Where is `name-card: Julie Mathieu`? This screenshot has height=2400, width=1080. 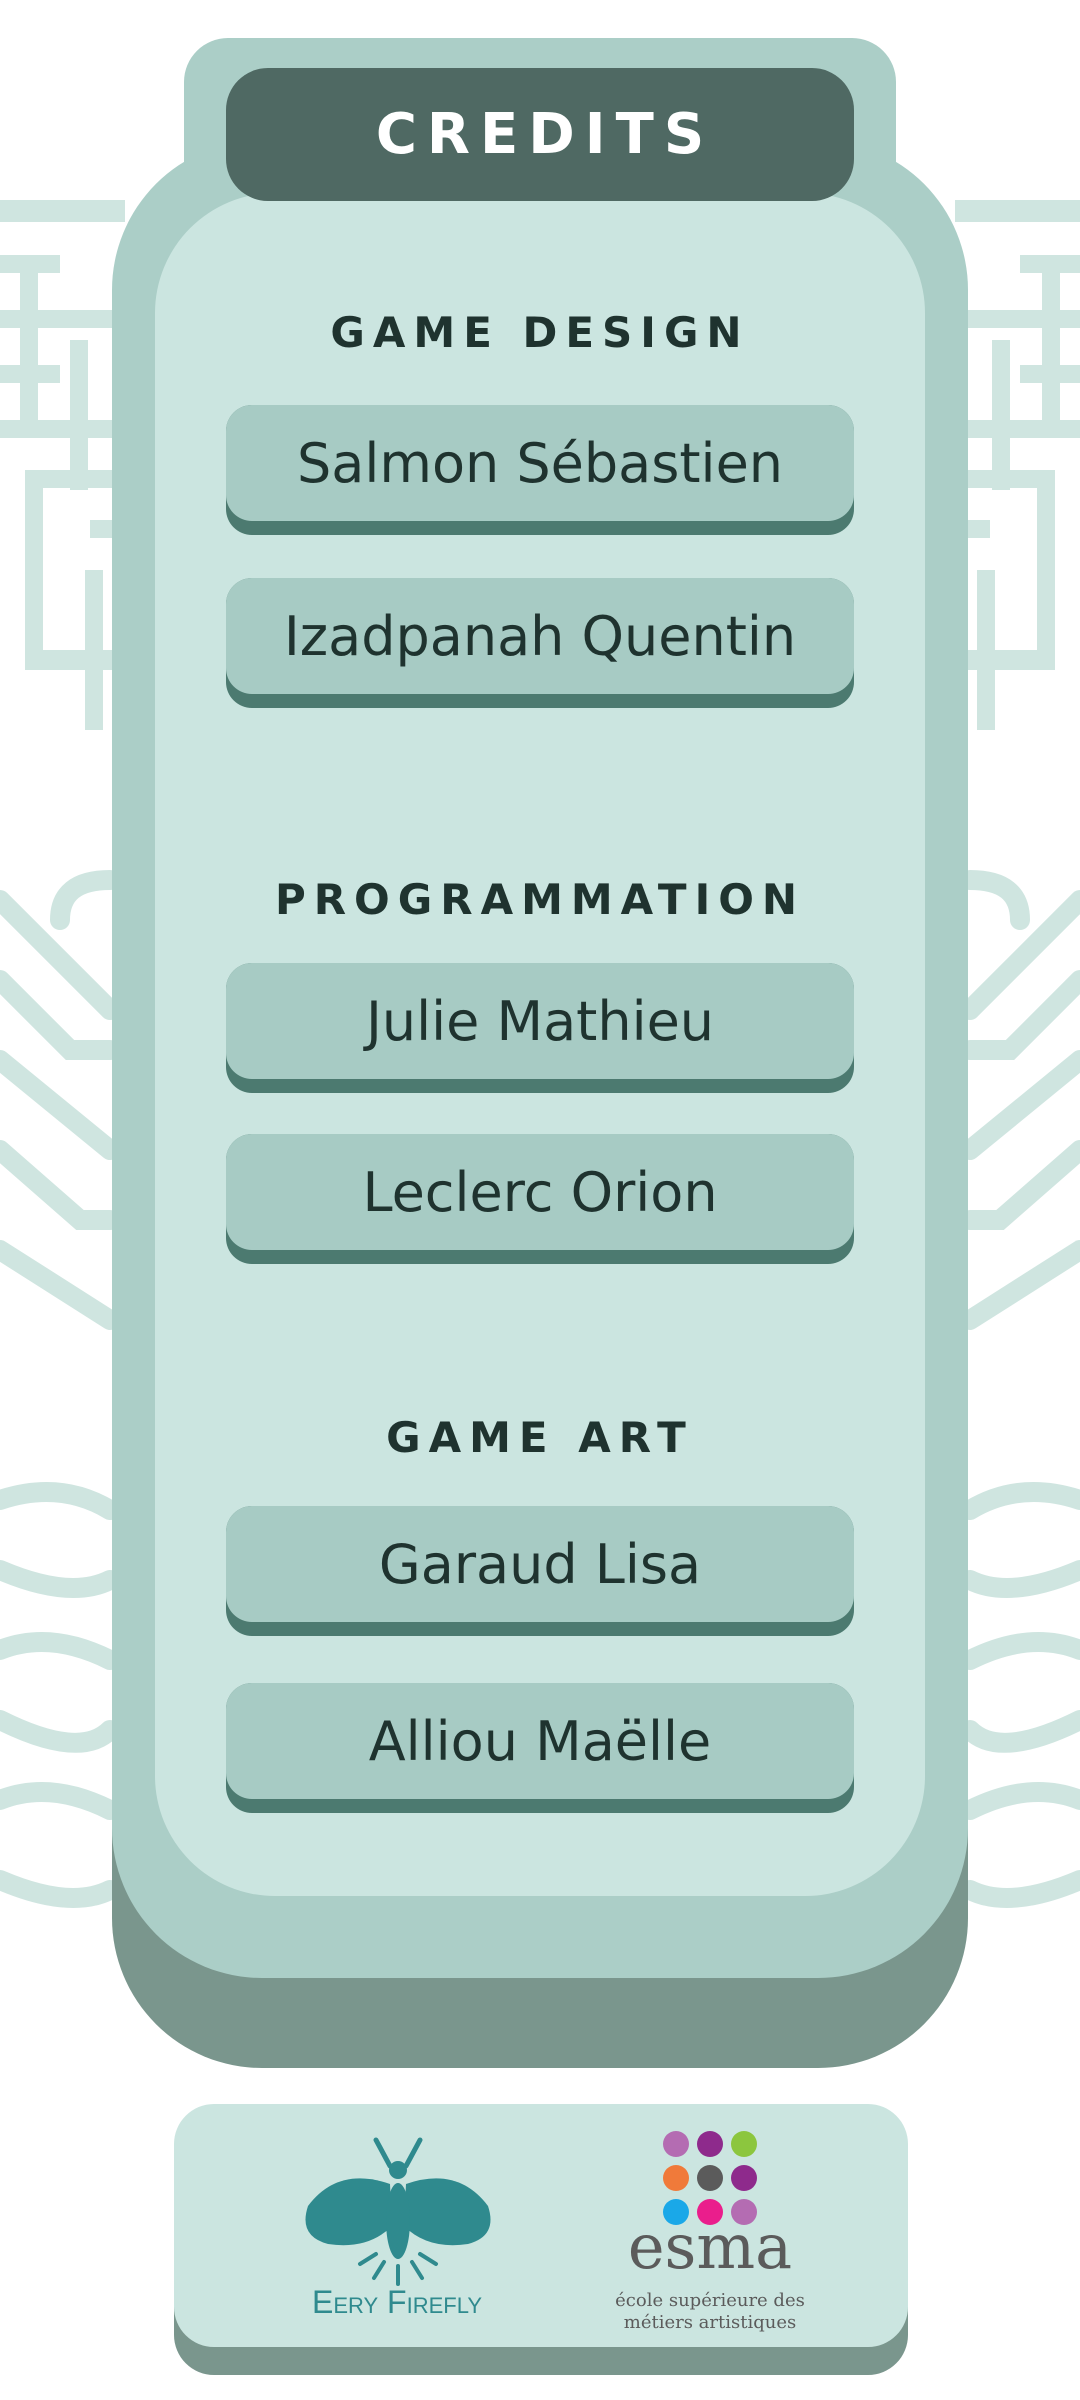 name-card: Julie Mathieu is located at coordinates (540, 1028).